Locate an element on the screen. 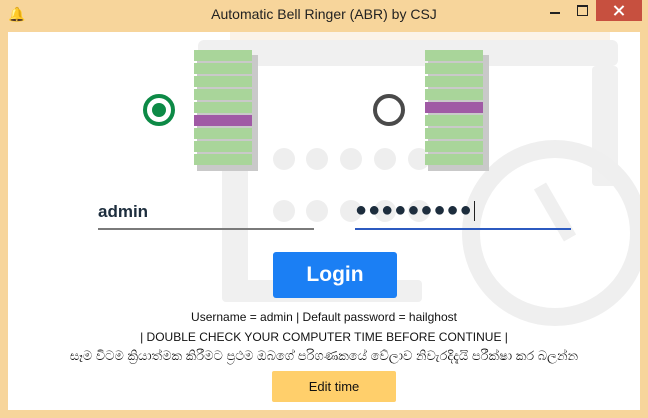 The width and height of the screenshot is (648, 418). device-1-radio is located at coordinates (159, 110).